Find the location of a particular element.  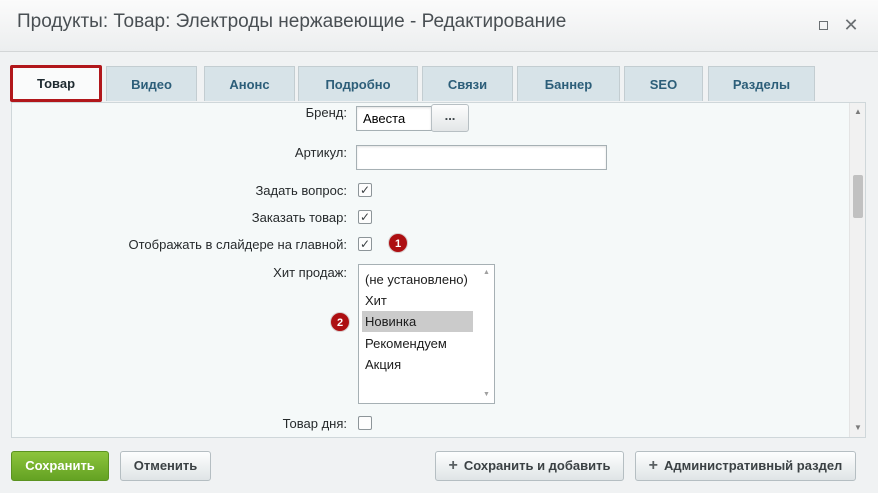

cancel-button: Отменить is located at coordinates (165, 466).